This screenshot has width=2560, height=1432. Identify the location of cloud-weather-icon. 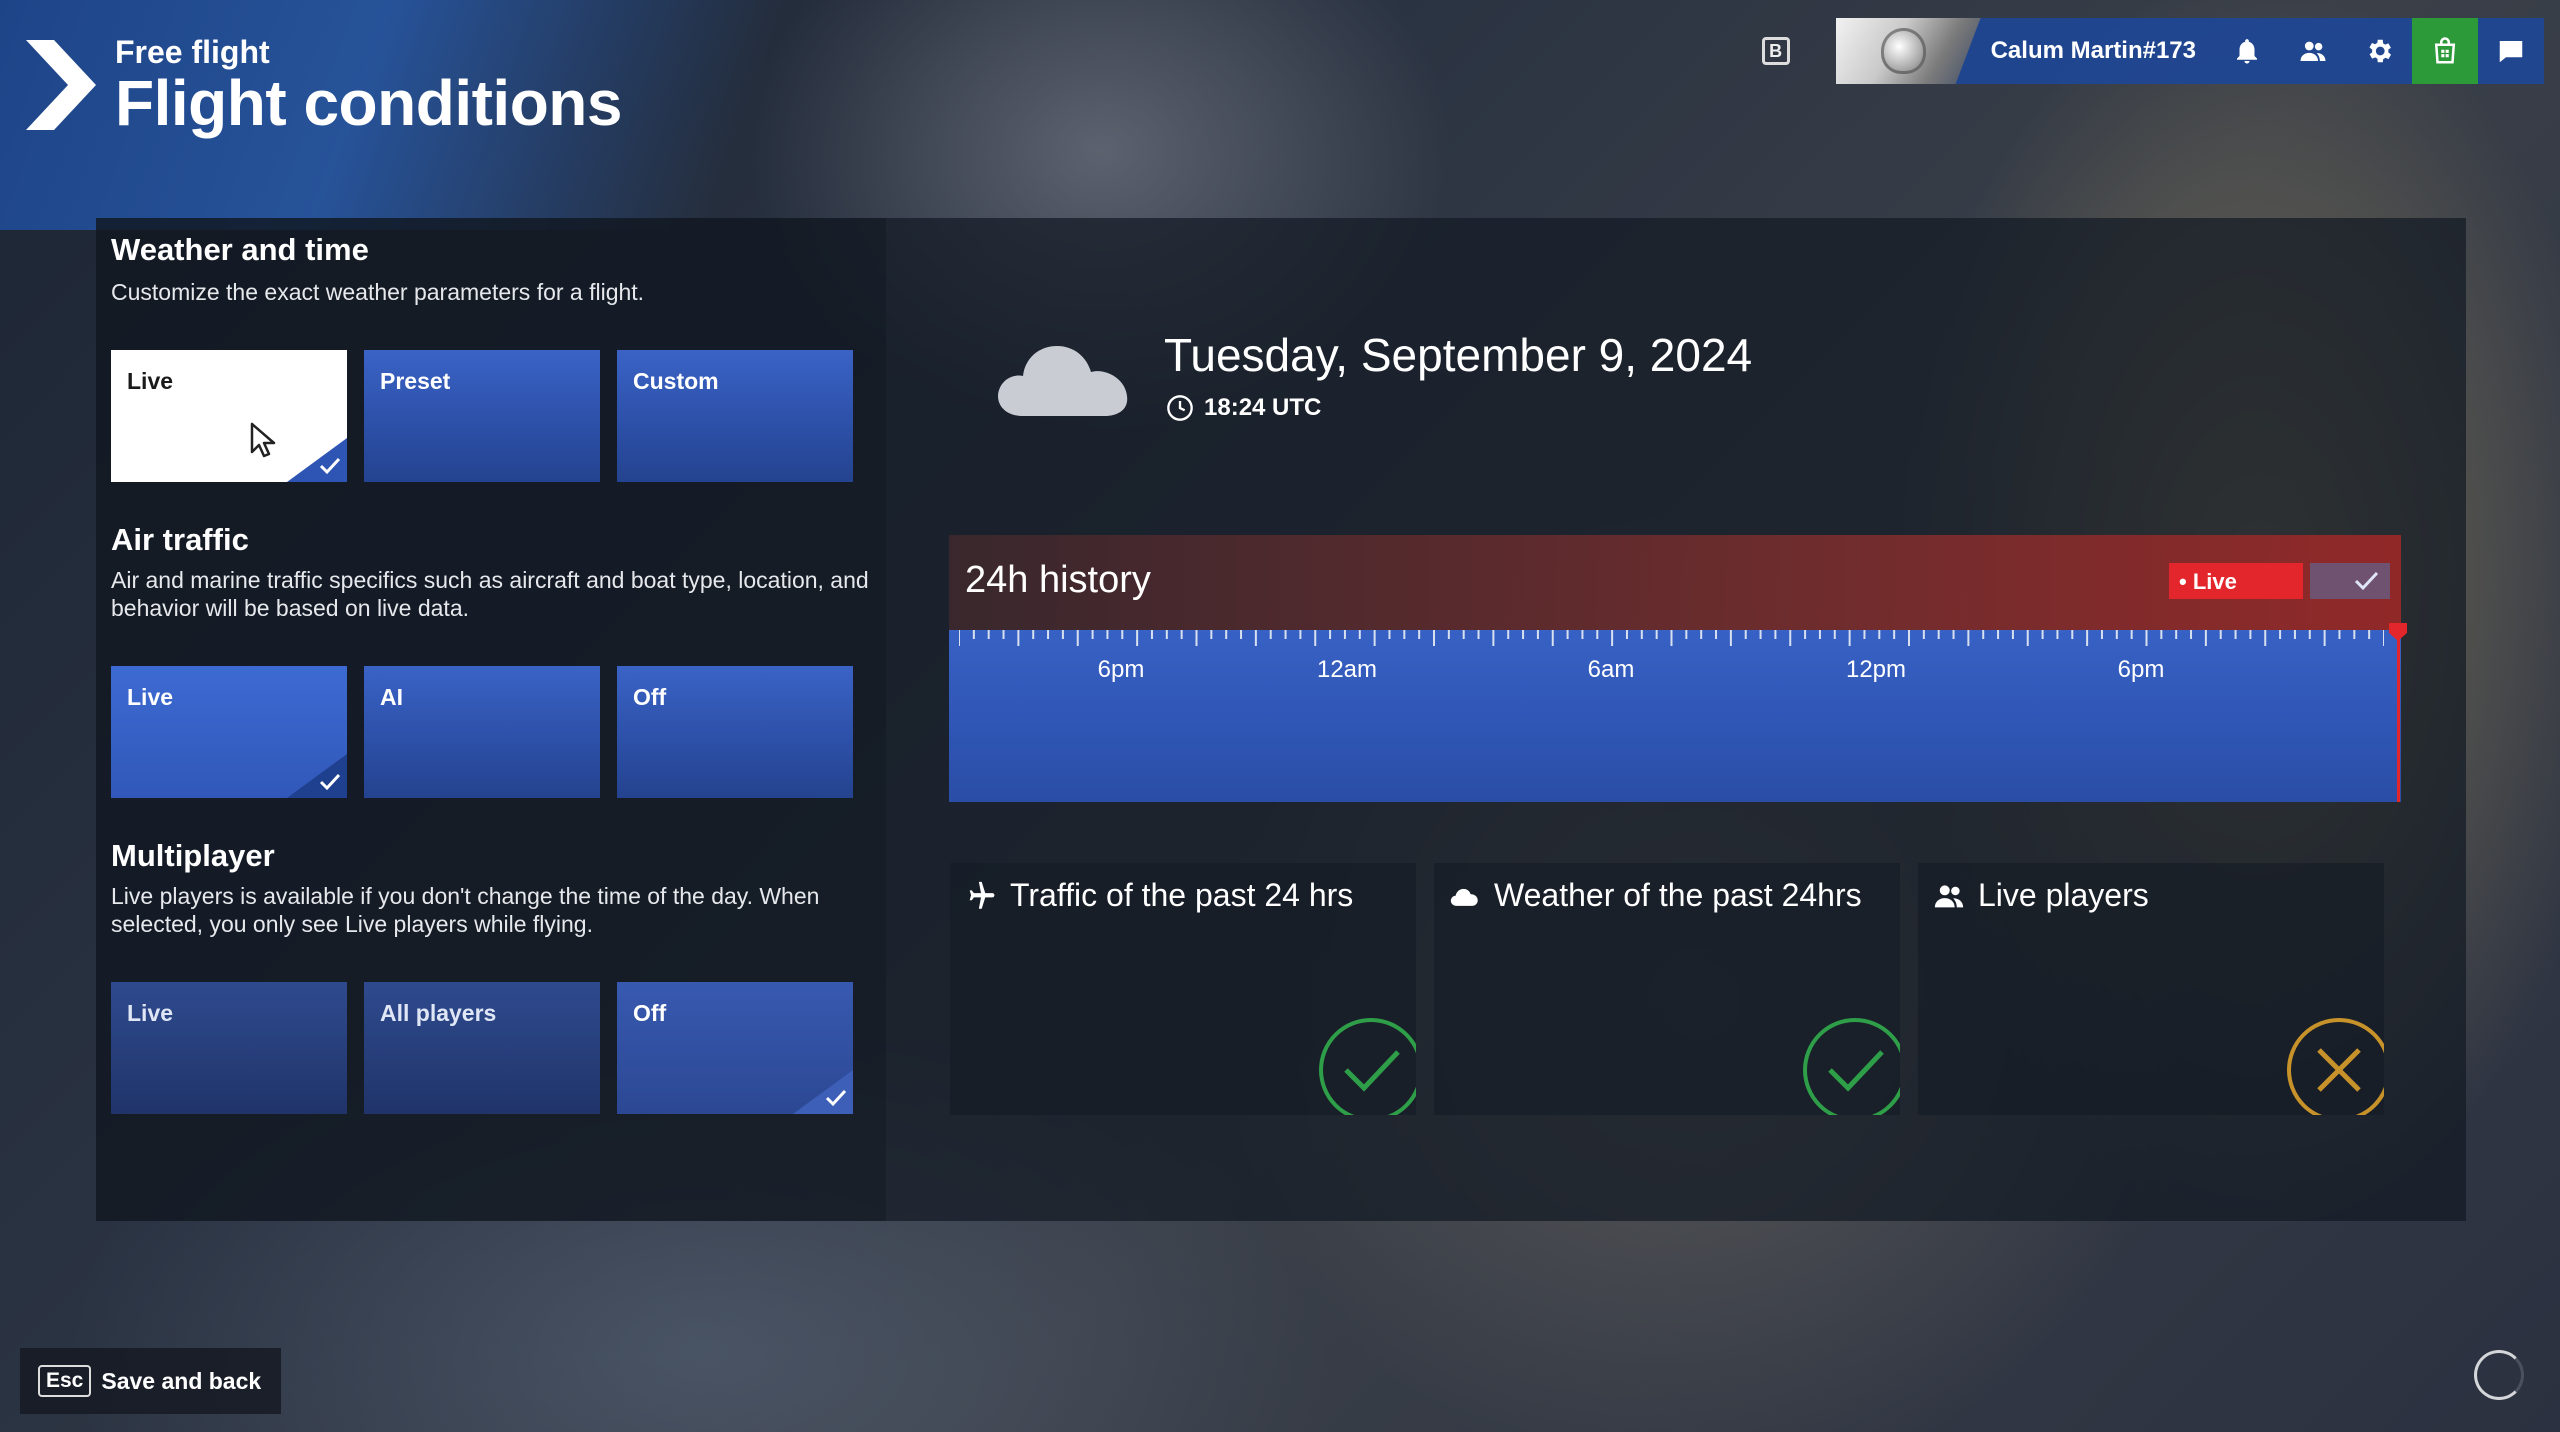
(1063, 381).